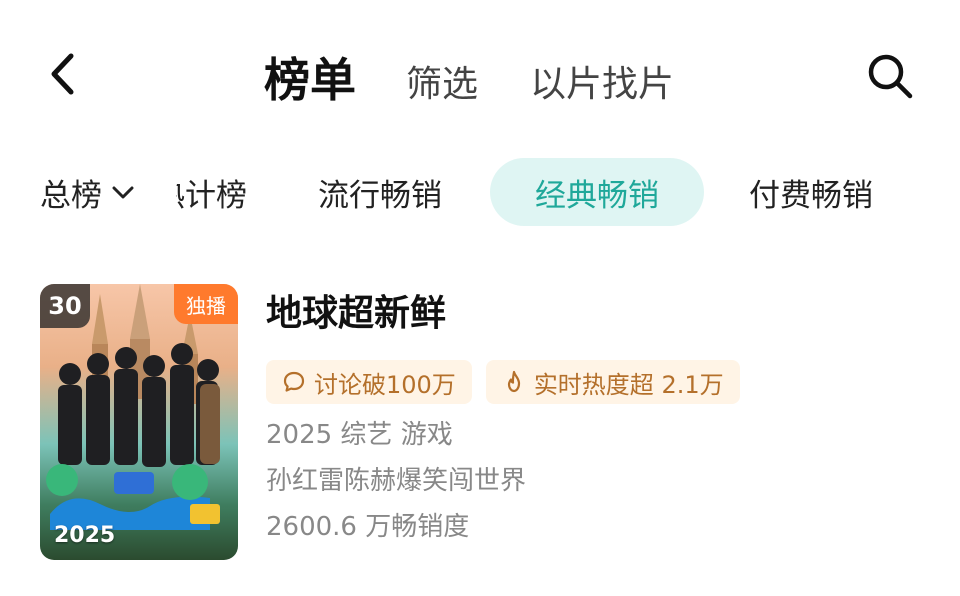 The height and width of the screenshot is (596, 960). What do you see at coordinates (310, 77) in the screenshot?
I see `tab-ranking: 榜单` at bounding box center [310, 77].